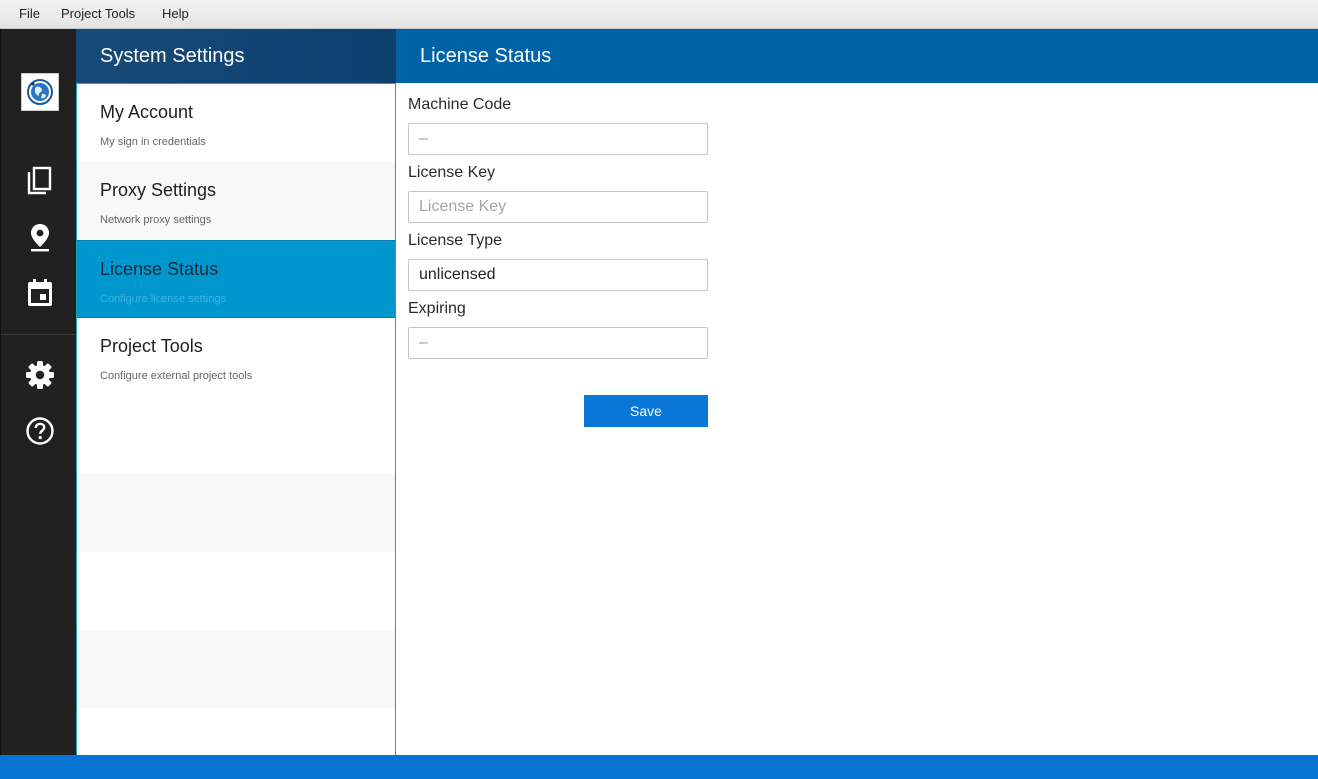 Image resolution: width=1318 pixels, height=779 pixels. Describe the element at coordinates (857, 56) in the screenshot. I see `main-header: License Status` at that location.